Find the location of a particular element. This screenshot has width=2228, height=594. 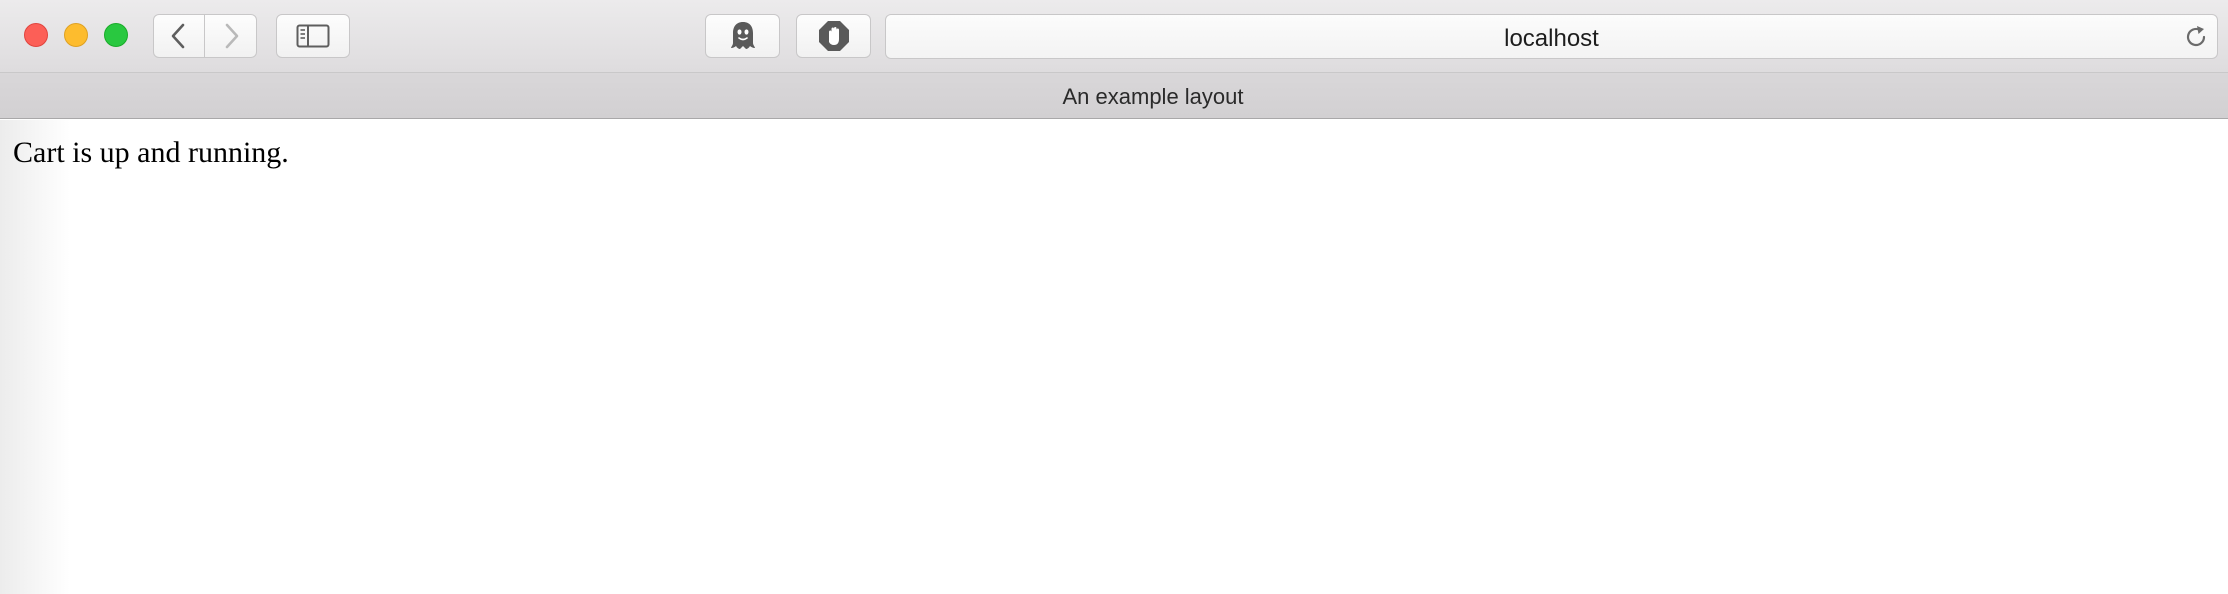

address-bar: localhost is located at coordinates (1551, 36).